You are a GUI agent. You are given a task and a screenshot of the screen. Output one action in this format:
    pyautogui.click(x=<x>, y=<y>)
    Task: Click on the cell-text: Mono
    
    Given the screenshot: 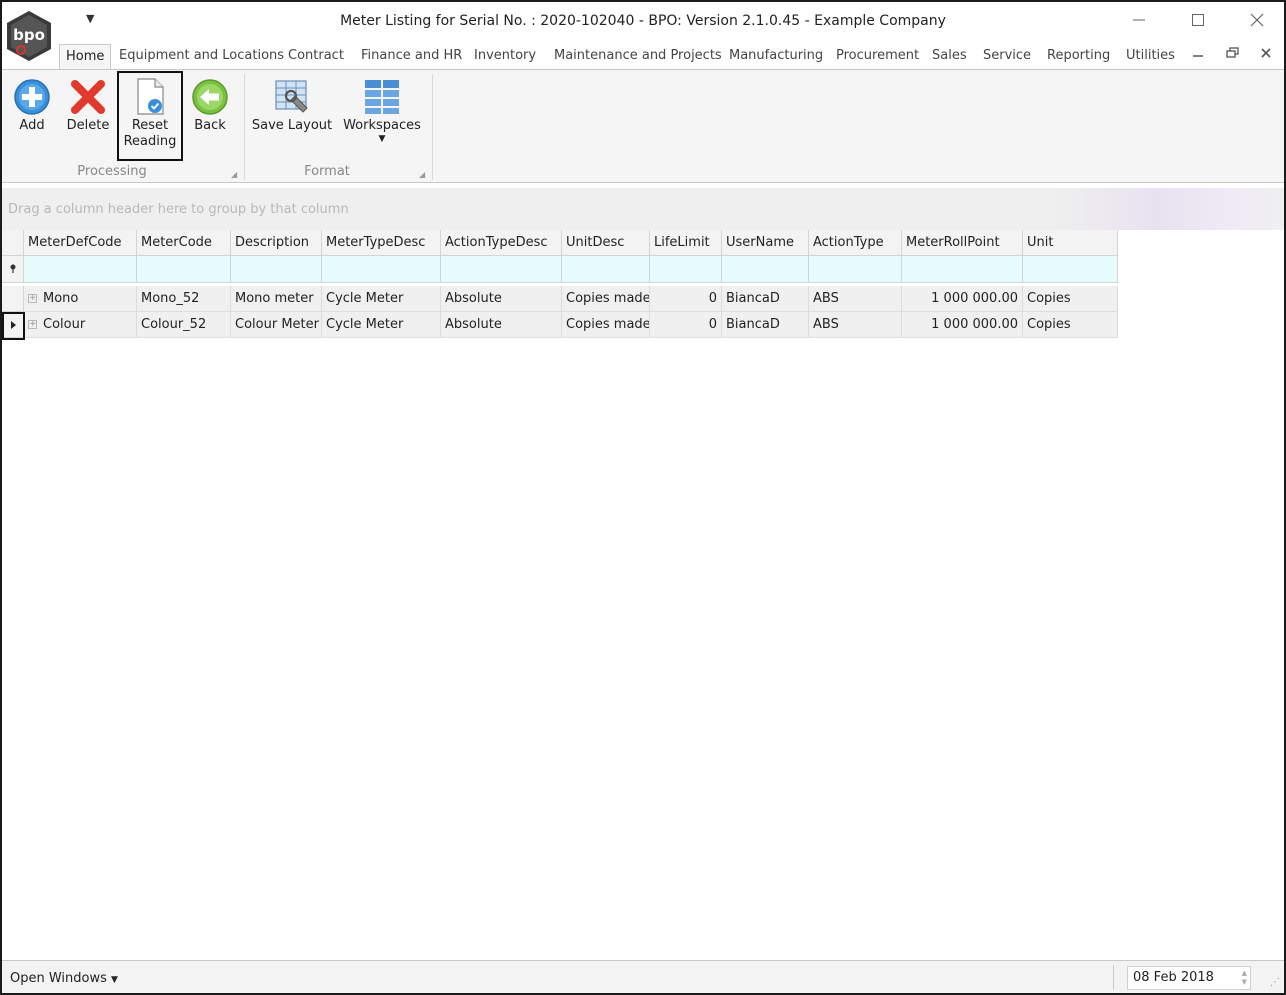 What is the action you would take?
    pyautogui.click(x=61, y=298)
    